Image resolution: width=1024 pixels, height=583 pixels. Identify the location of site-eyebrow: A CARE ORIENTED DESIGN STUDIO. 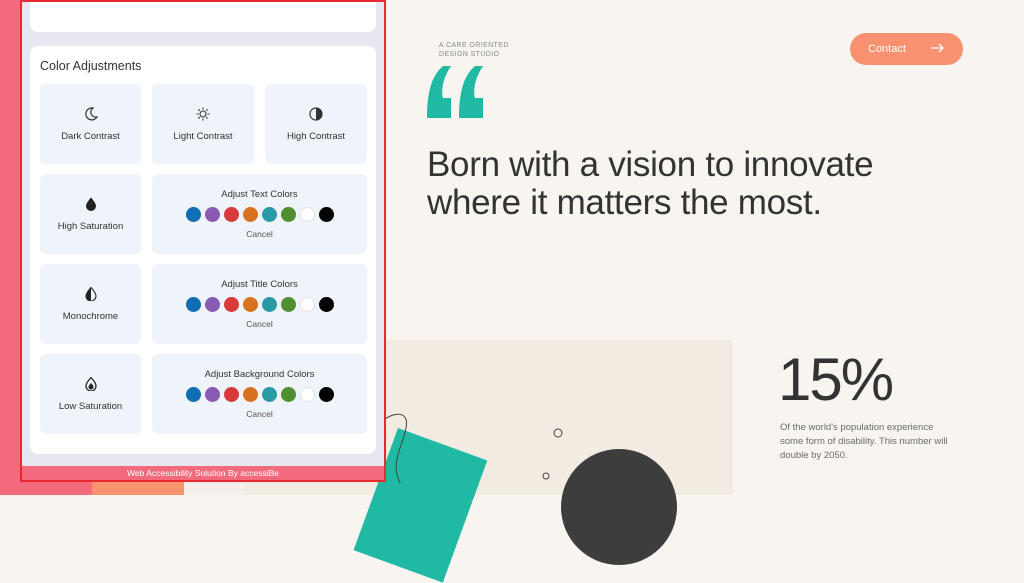
(479, 50).